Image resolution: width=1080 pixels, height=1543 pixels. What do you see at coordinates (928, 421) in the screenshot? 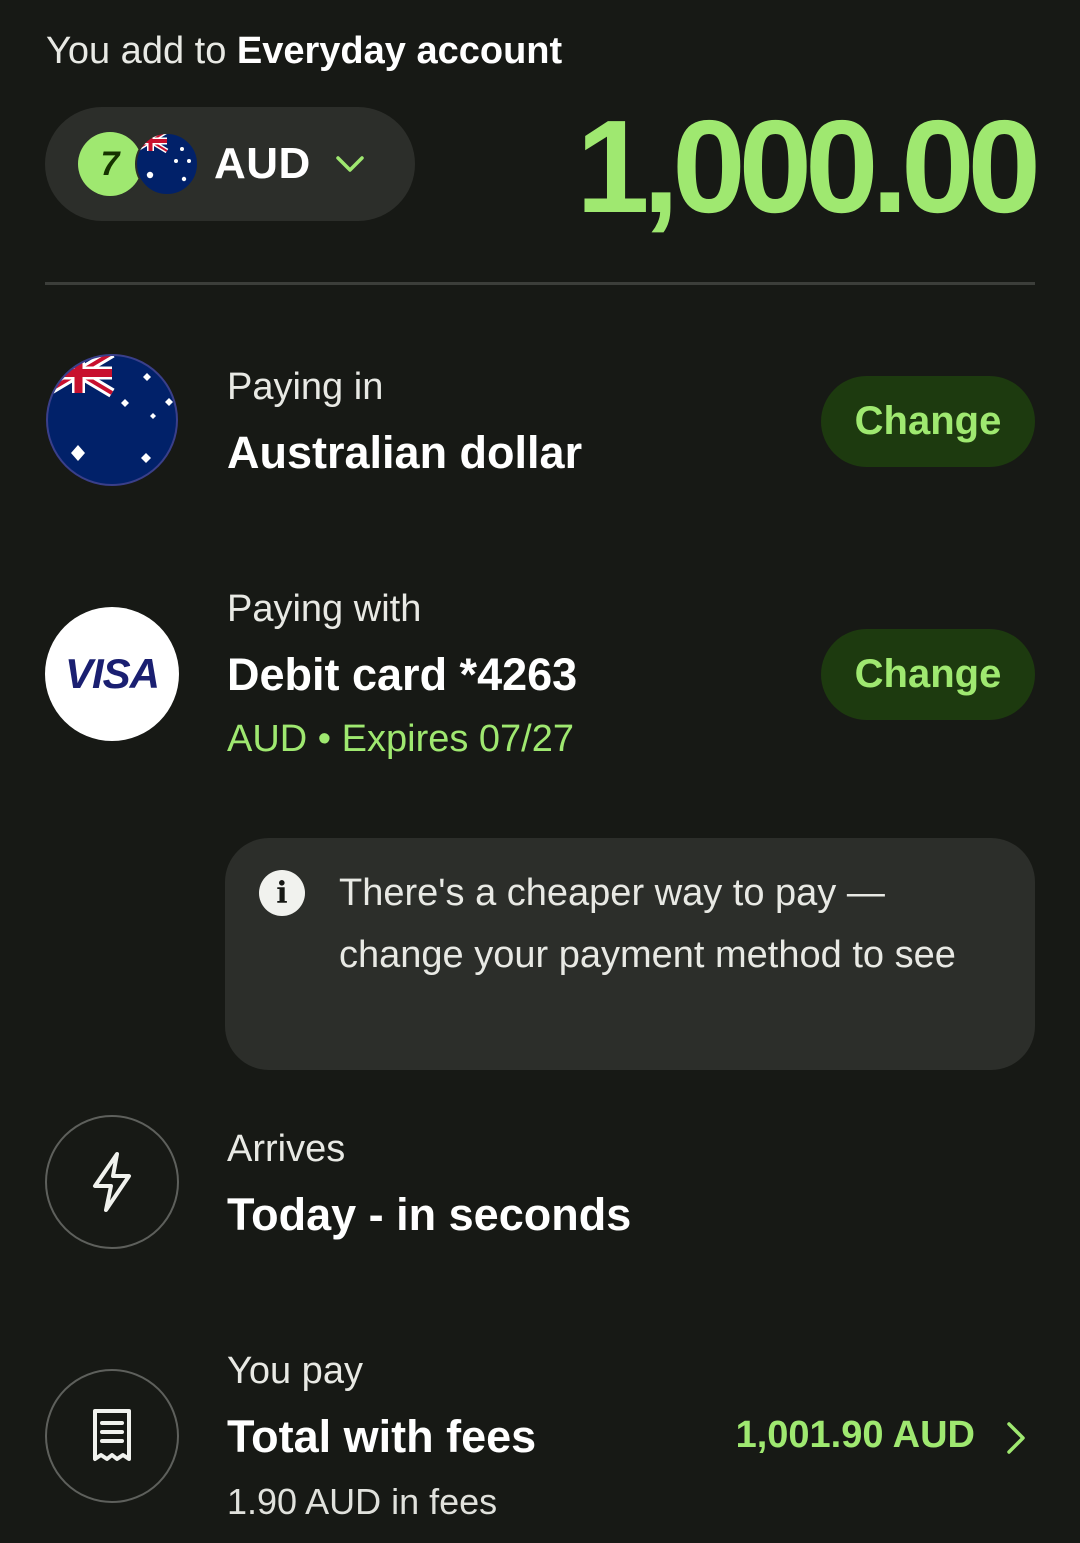
I see `change-currency-button: Change` at bounding box center [928, 421].